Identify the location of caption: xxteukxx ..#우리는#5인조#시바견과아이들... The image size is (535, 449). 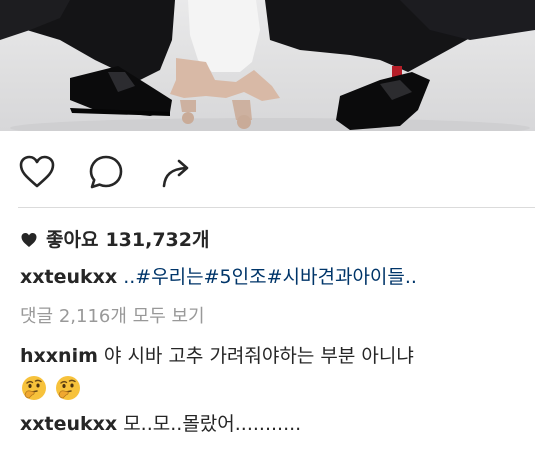
(218, 277).